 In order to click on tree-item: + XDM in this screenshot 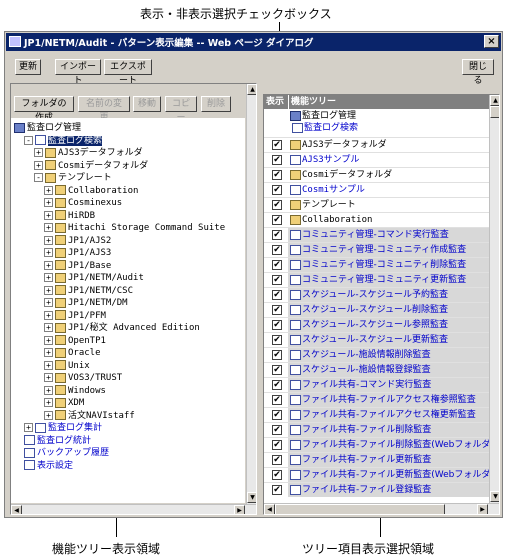, I will do `click(47, 403)`.